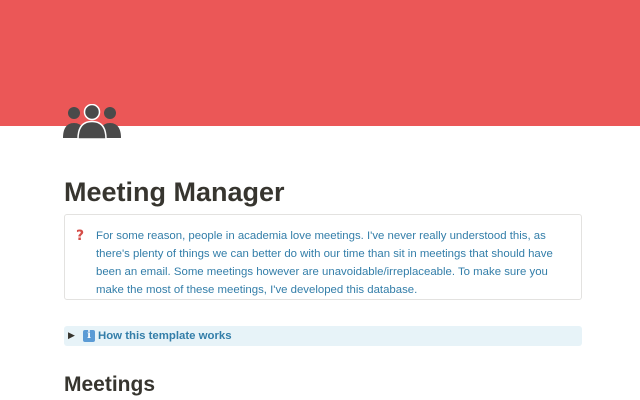  Describe the element at coordinates (71, 336) in the screenshot. I see `triangle-right-icon: ▶` at that location.